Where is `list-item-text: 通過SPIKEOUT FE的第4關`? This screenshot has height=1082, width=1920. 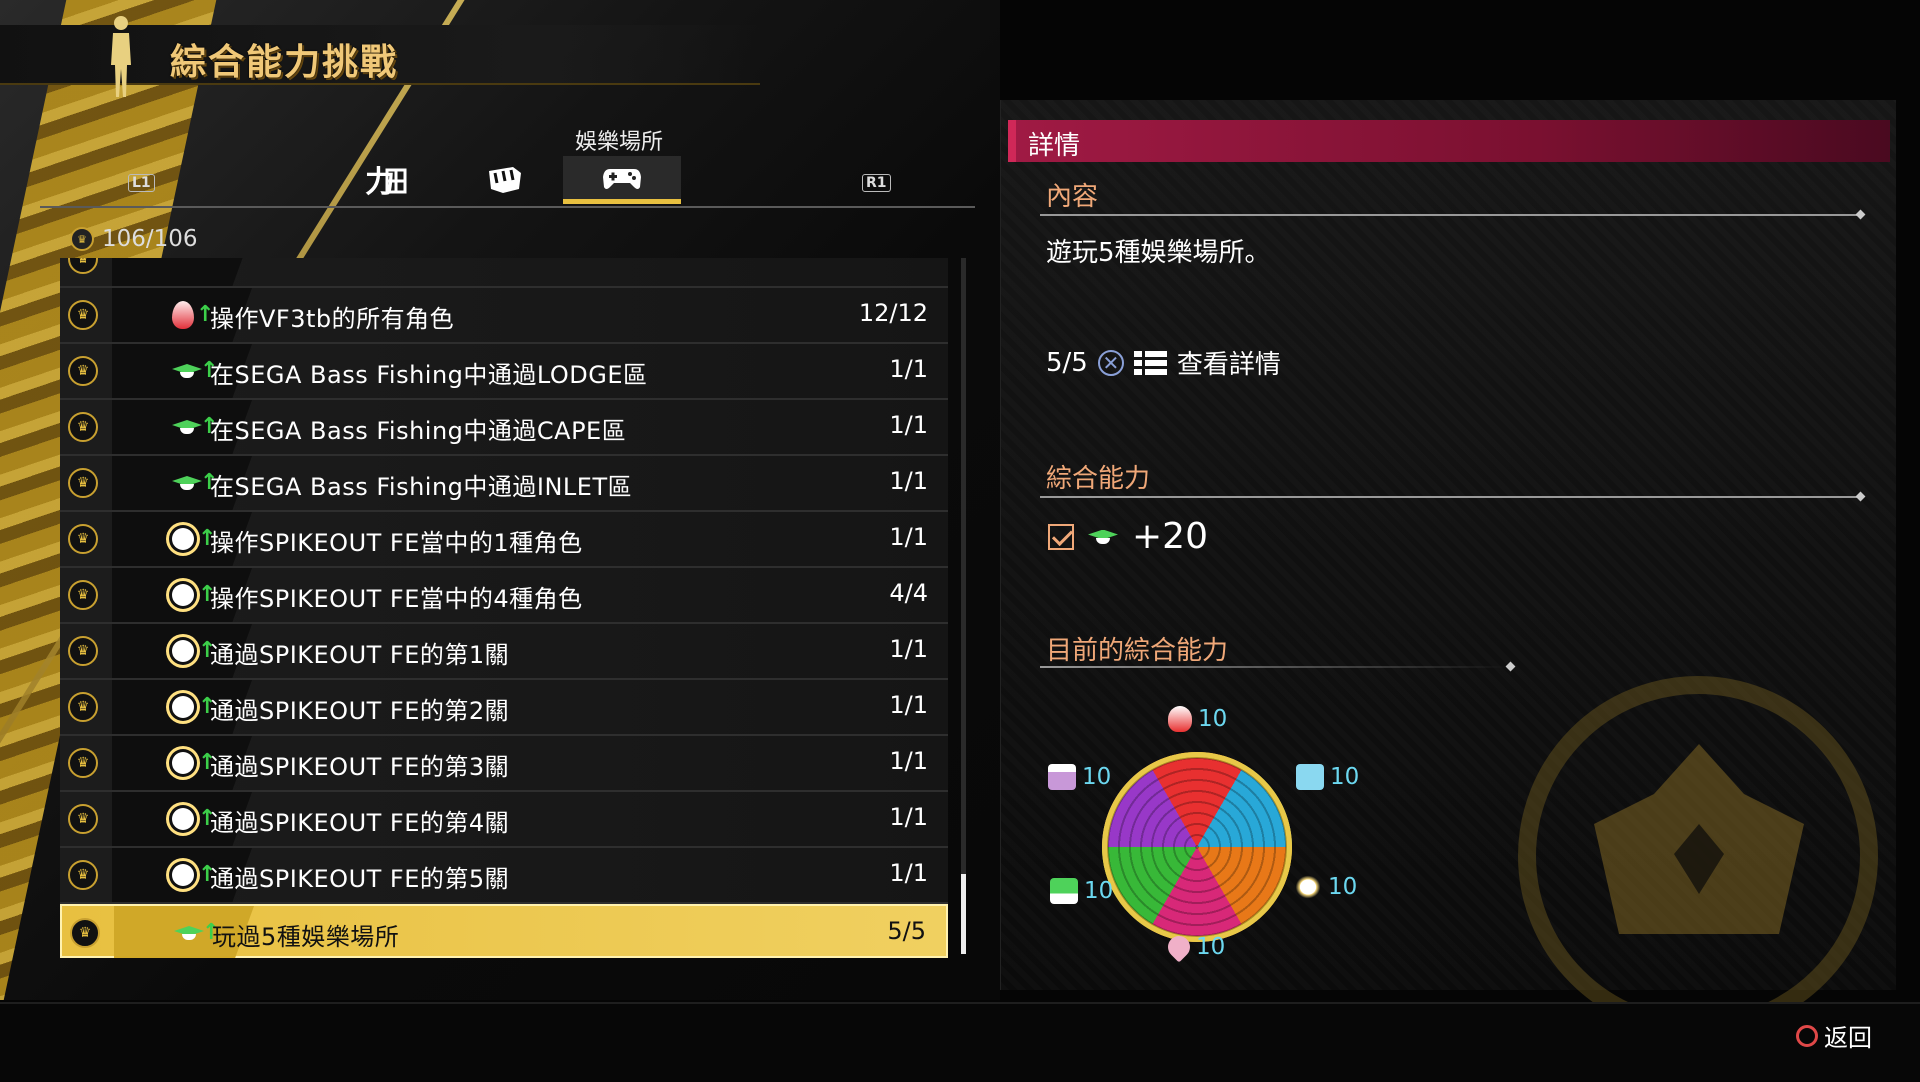
list-item-text: 通過SPIKEOUT FE的第4關 is located at coordinates (360, 823).